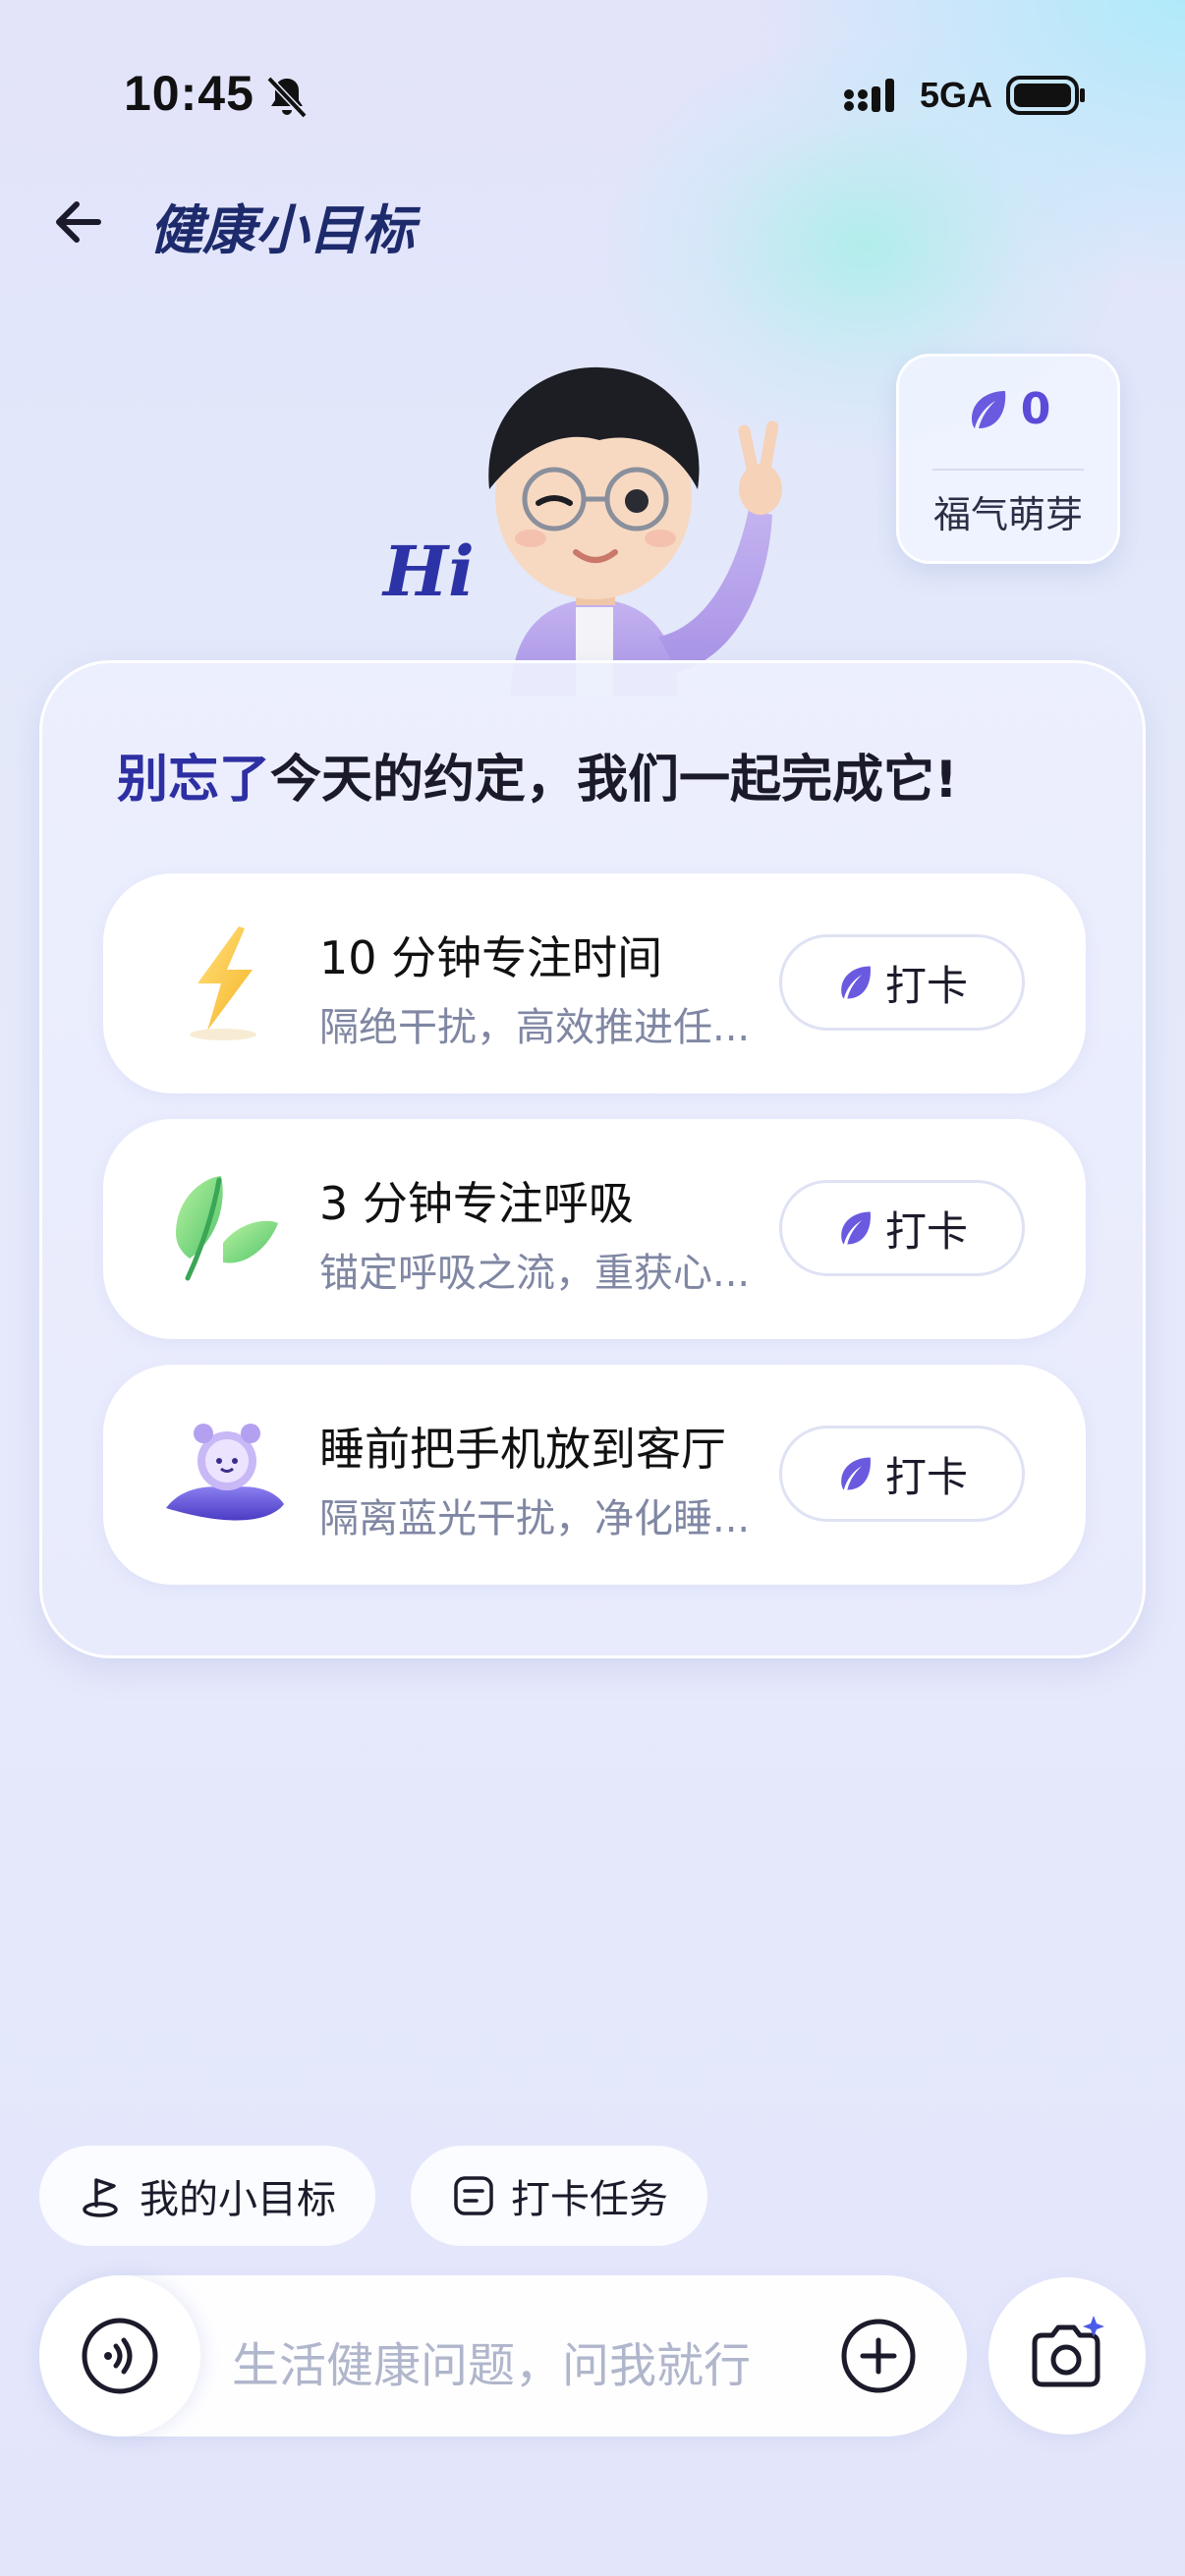 This screenshot has height=2576, width=1185. What do you see at coordinates (1008, 459) in the screenshot?
I see `score-card: 0 福气萌芽` at bounding box center [1008, 459].